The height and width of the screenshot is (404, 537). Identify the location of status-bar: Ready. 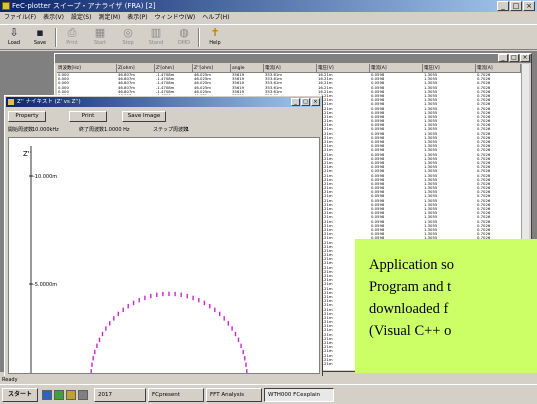
(268, 380).